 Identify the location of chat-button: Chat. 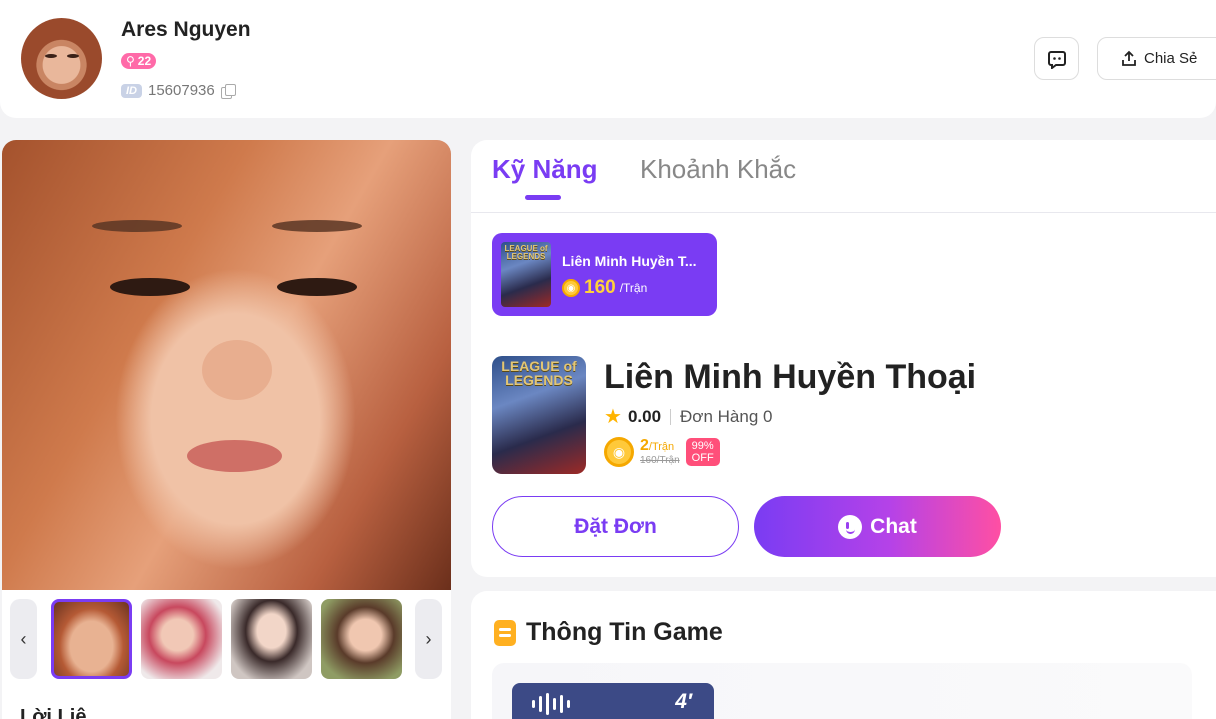
(877, 526).